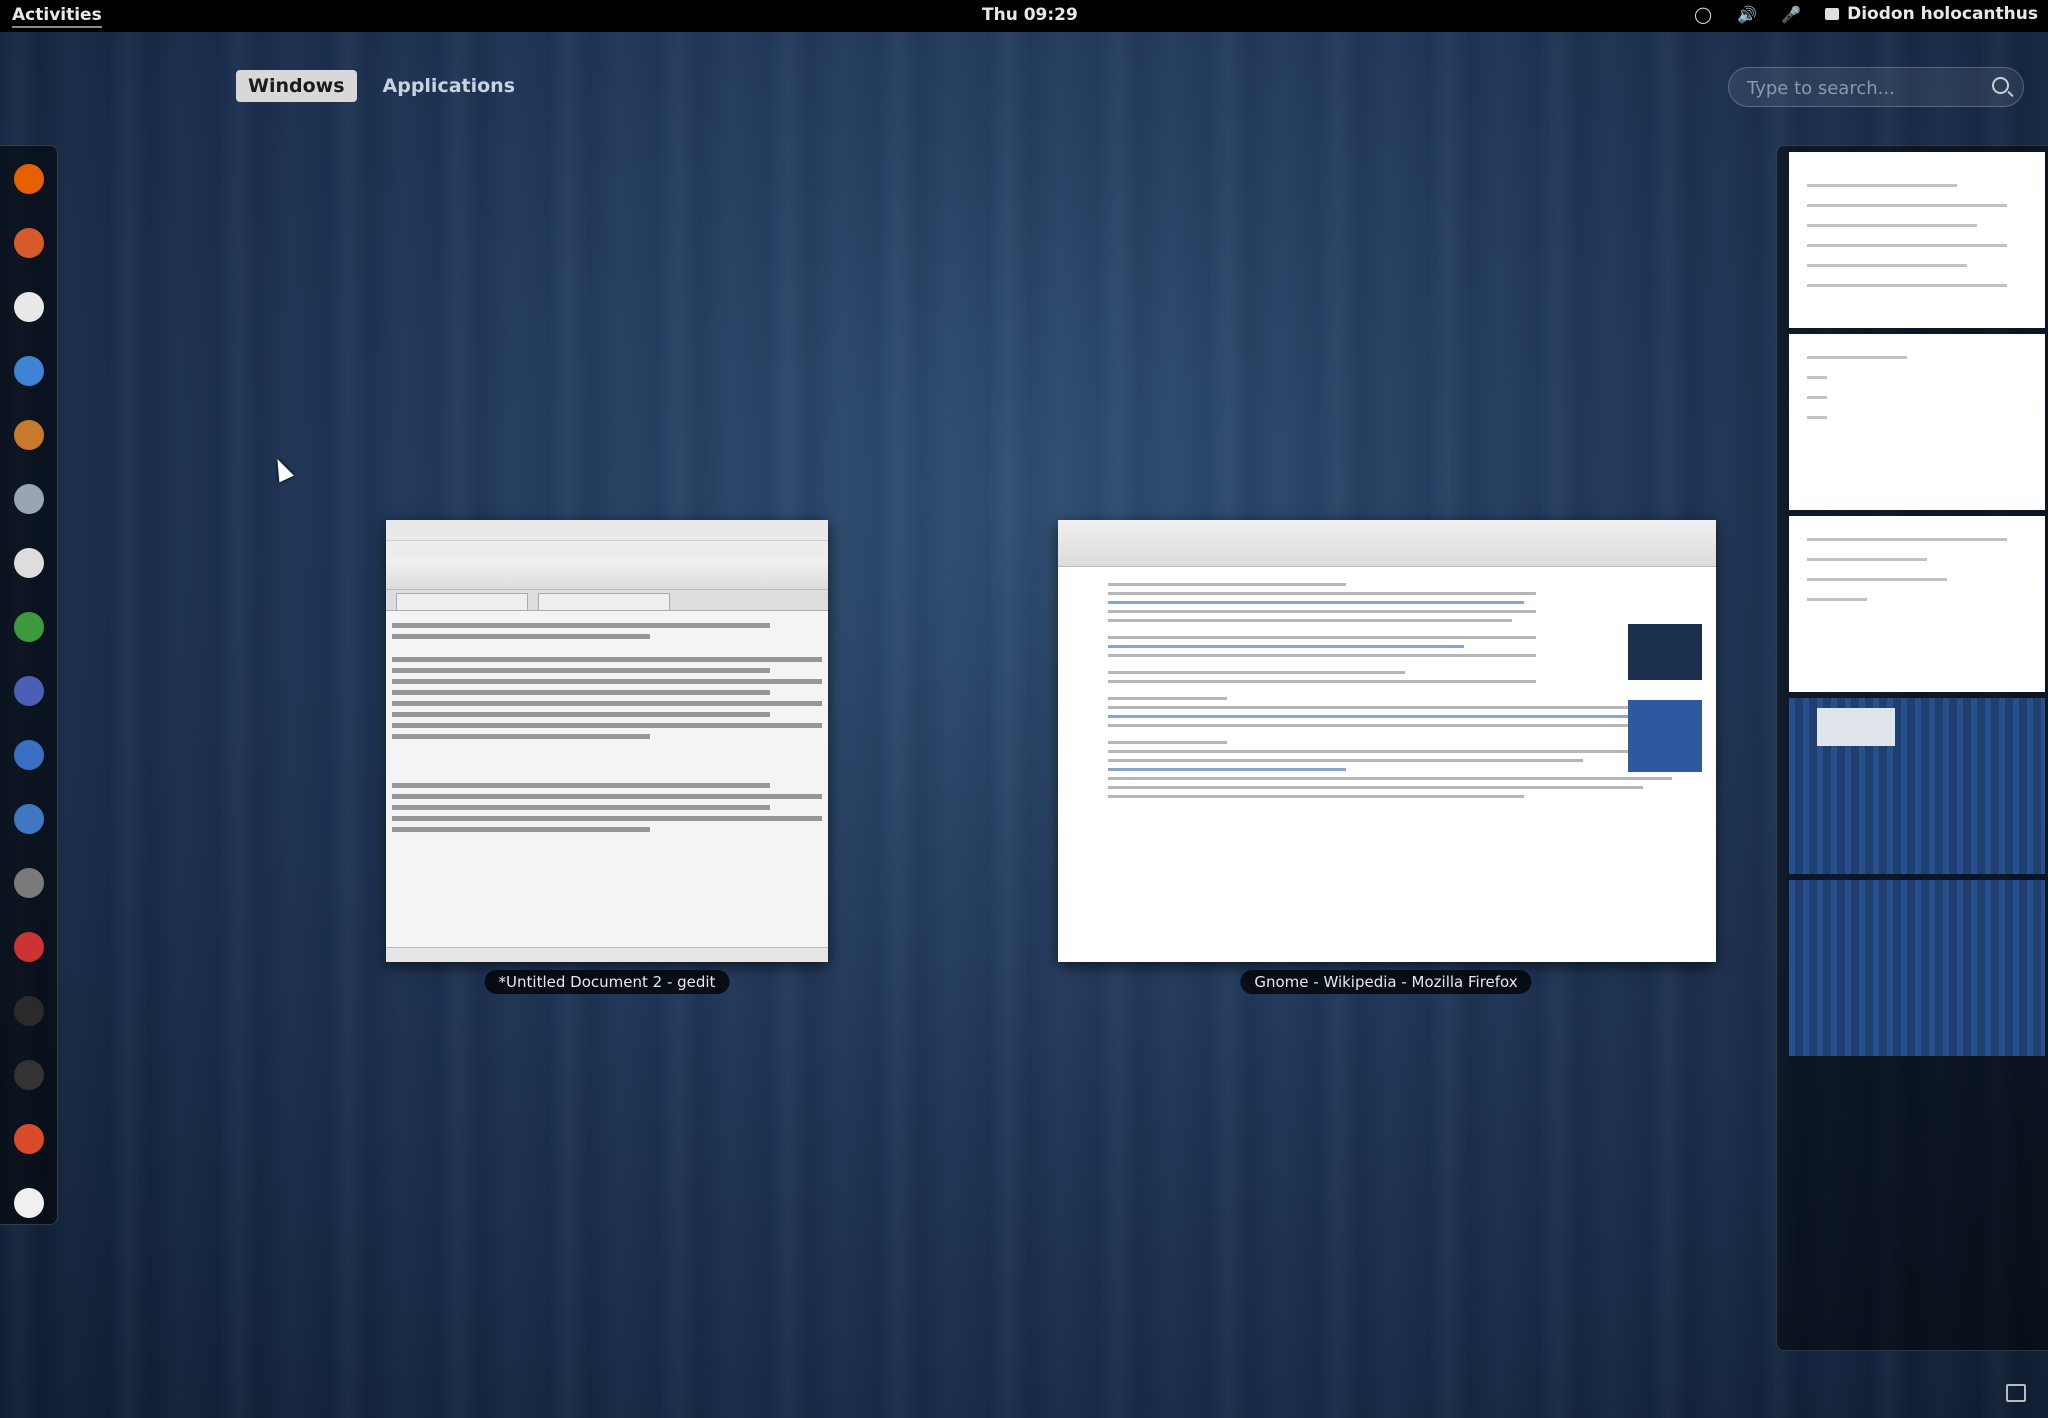 The height and width of the screenshot is (1418, 2048). I want to click on search-box, so click(1876, 87).